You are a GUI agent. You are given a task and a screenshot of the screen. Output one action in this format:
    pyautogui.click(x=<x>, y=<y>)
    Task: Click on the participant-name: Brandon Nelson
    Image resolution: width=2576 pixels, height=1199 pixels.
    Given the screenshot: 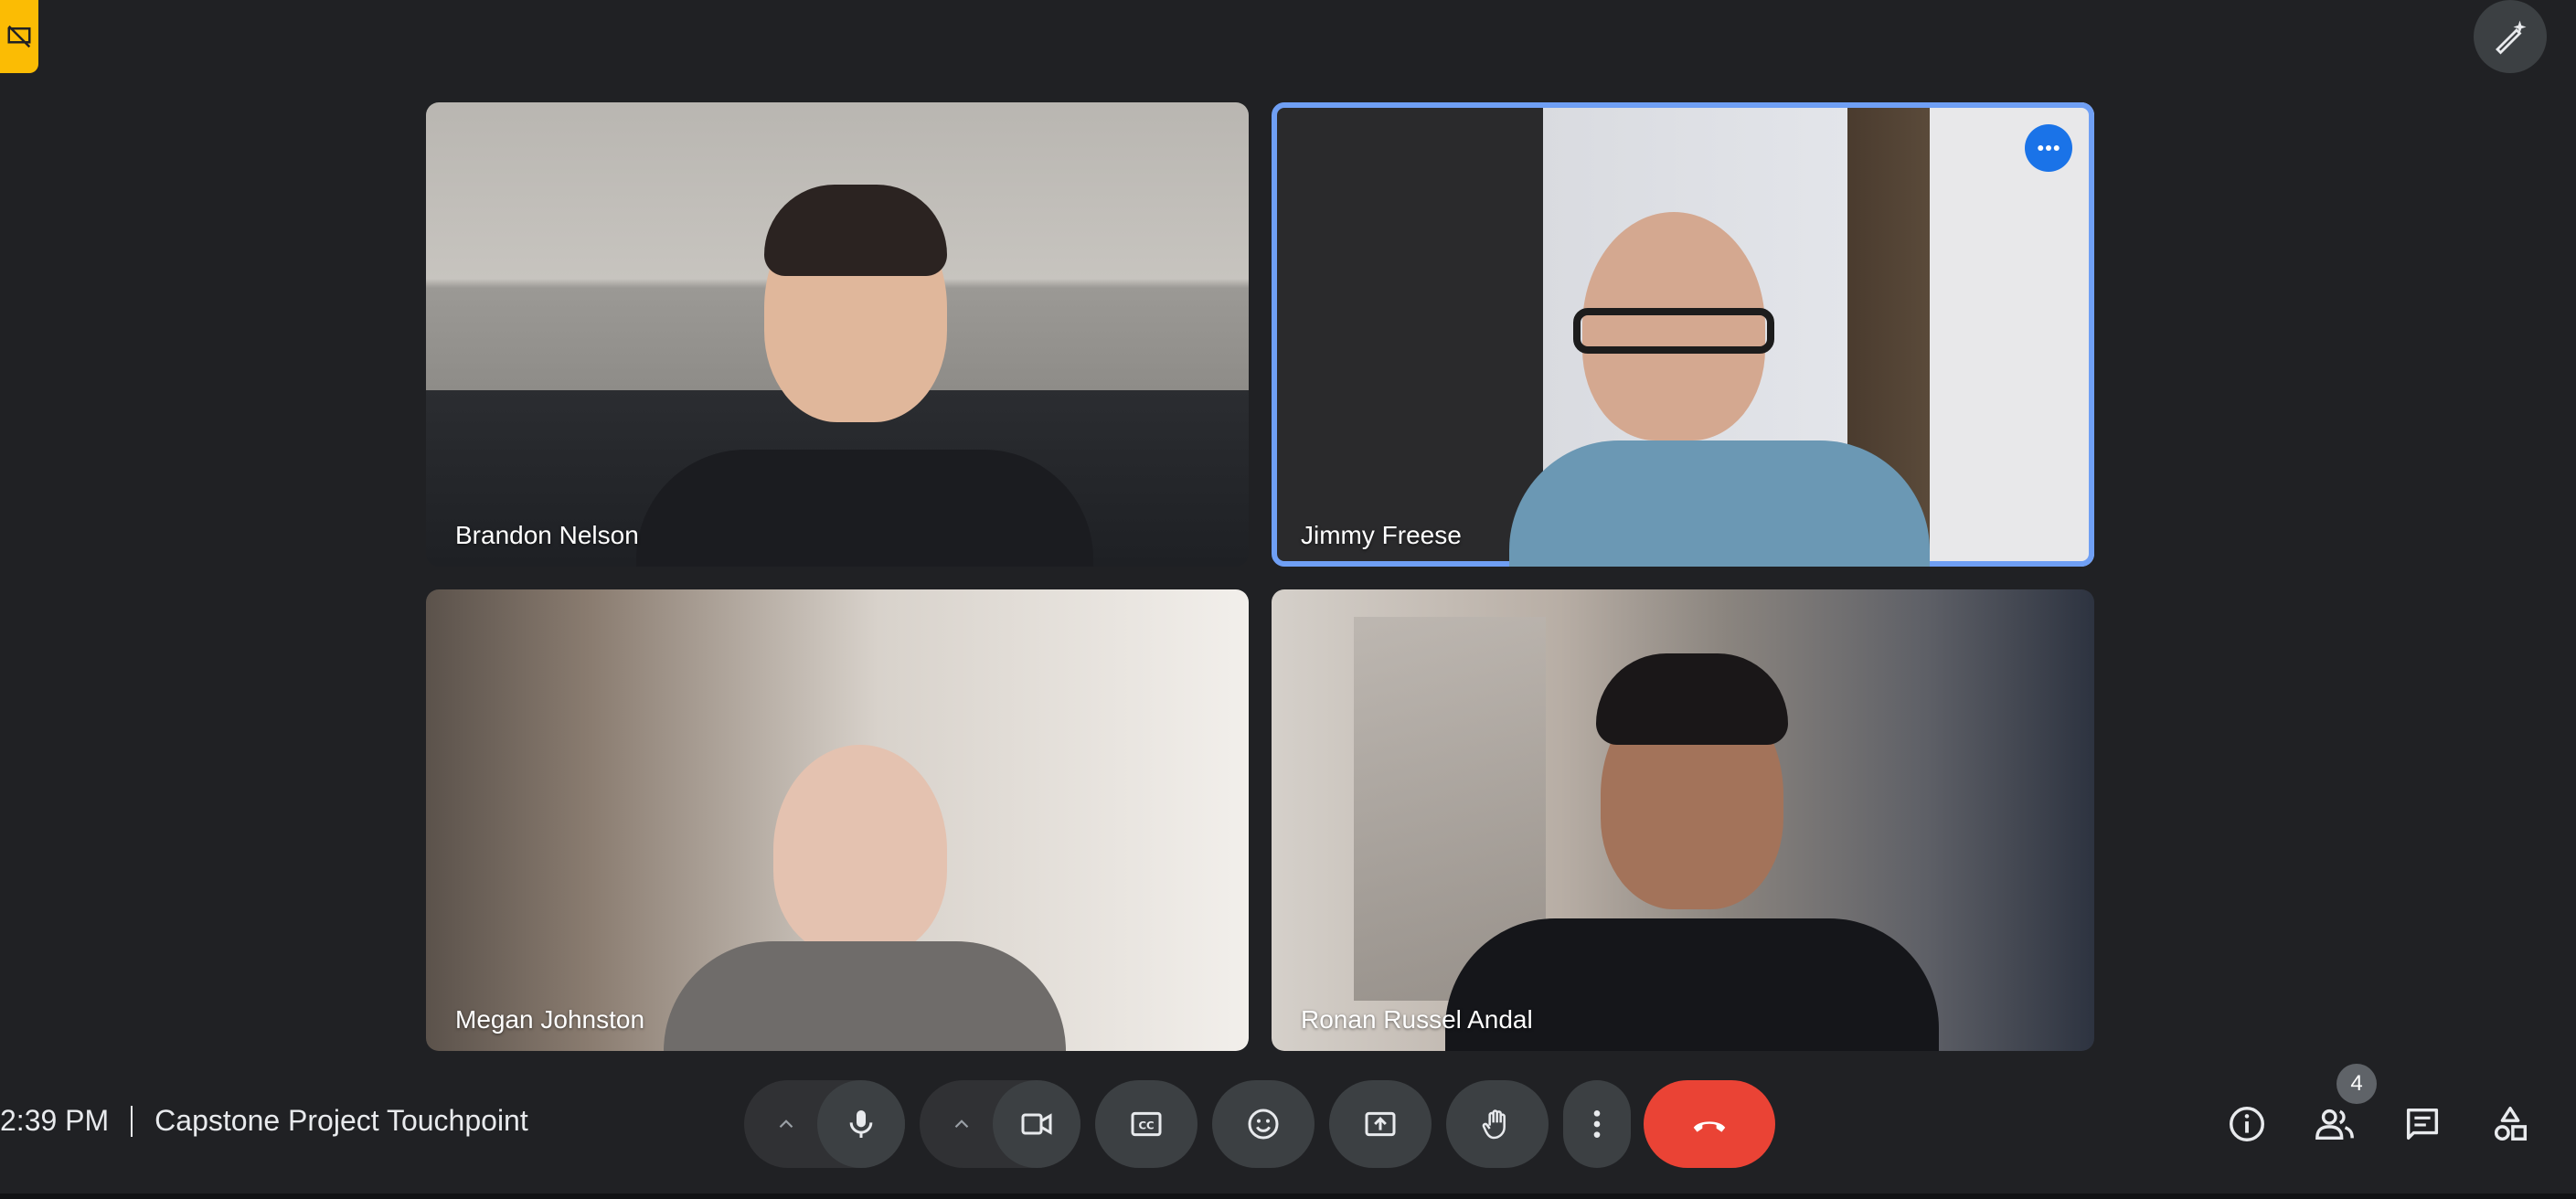 What is the action you would take?
    pyautogui.click(x=547, y=535)
    